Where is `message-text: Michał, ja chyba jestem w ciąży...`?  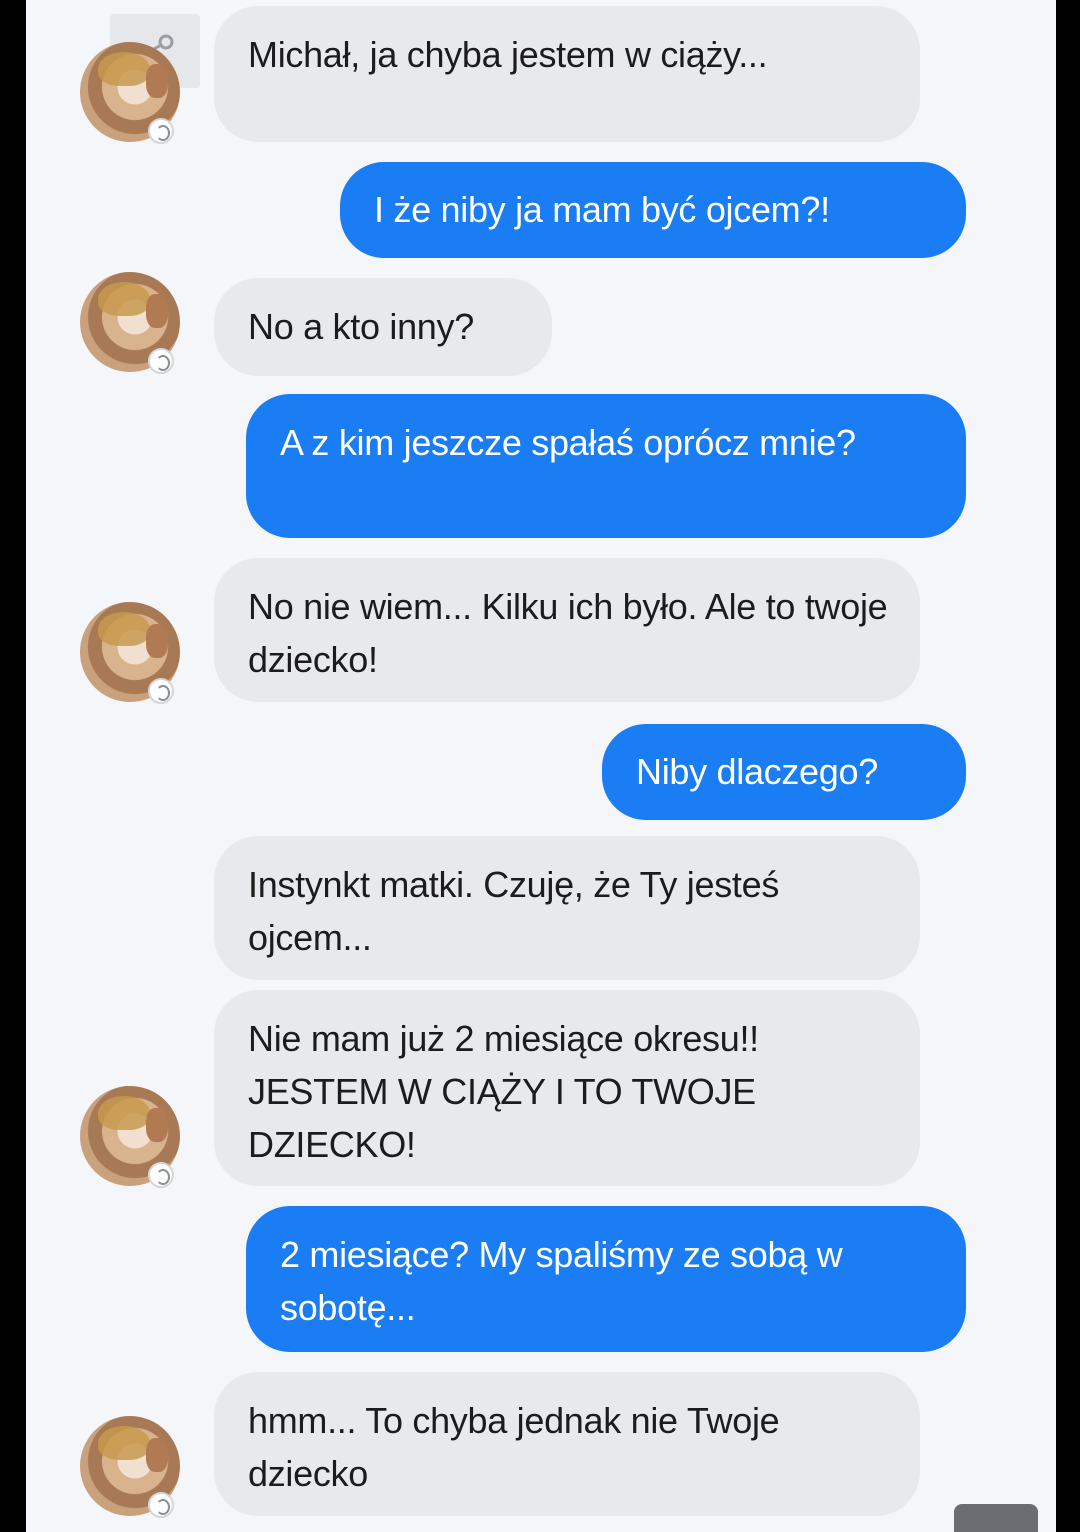 message-text: Michał, ja chyba jestem w ciąży... is located at coordinates (508, 54).